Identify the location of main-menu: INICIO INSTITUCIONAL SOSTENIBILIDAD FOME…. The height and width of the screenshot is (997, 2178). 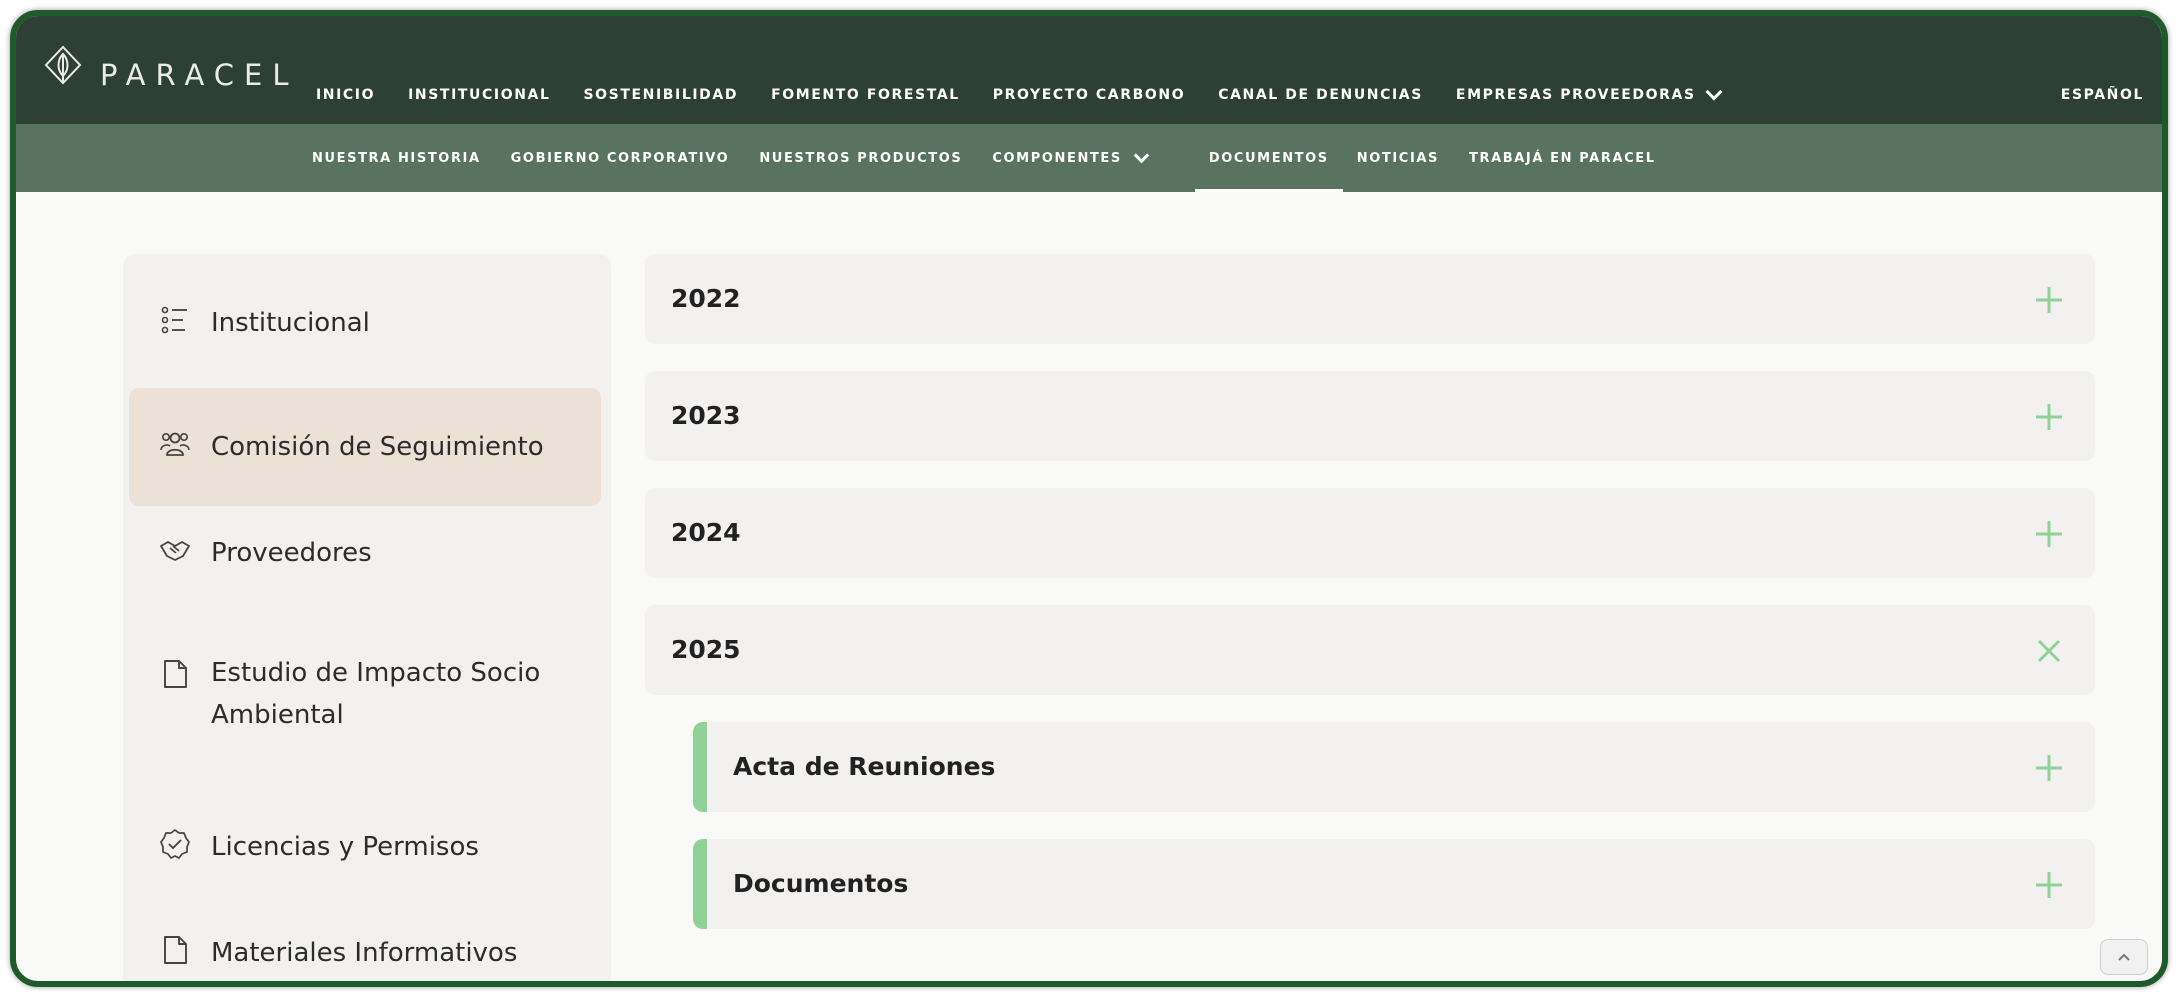
(1034, 93).